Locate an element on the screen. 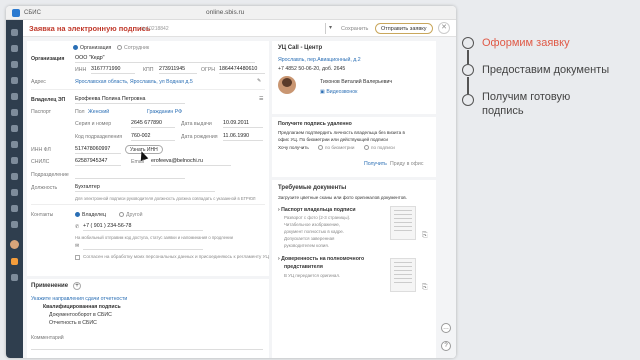 The width and height of the screenshot is (640, 360). comment-field is located at coordinates (147, 345).